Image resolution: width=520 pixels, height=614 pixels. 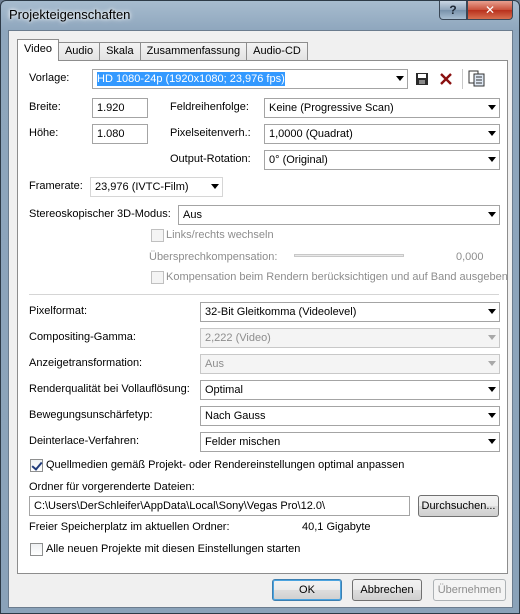 What do you see at coordinates (120, 51) in the screenshot?
I see `tab-scale: Skala` at bounding box center [120, 51].